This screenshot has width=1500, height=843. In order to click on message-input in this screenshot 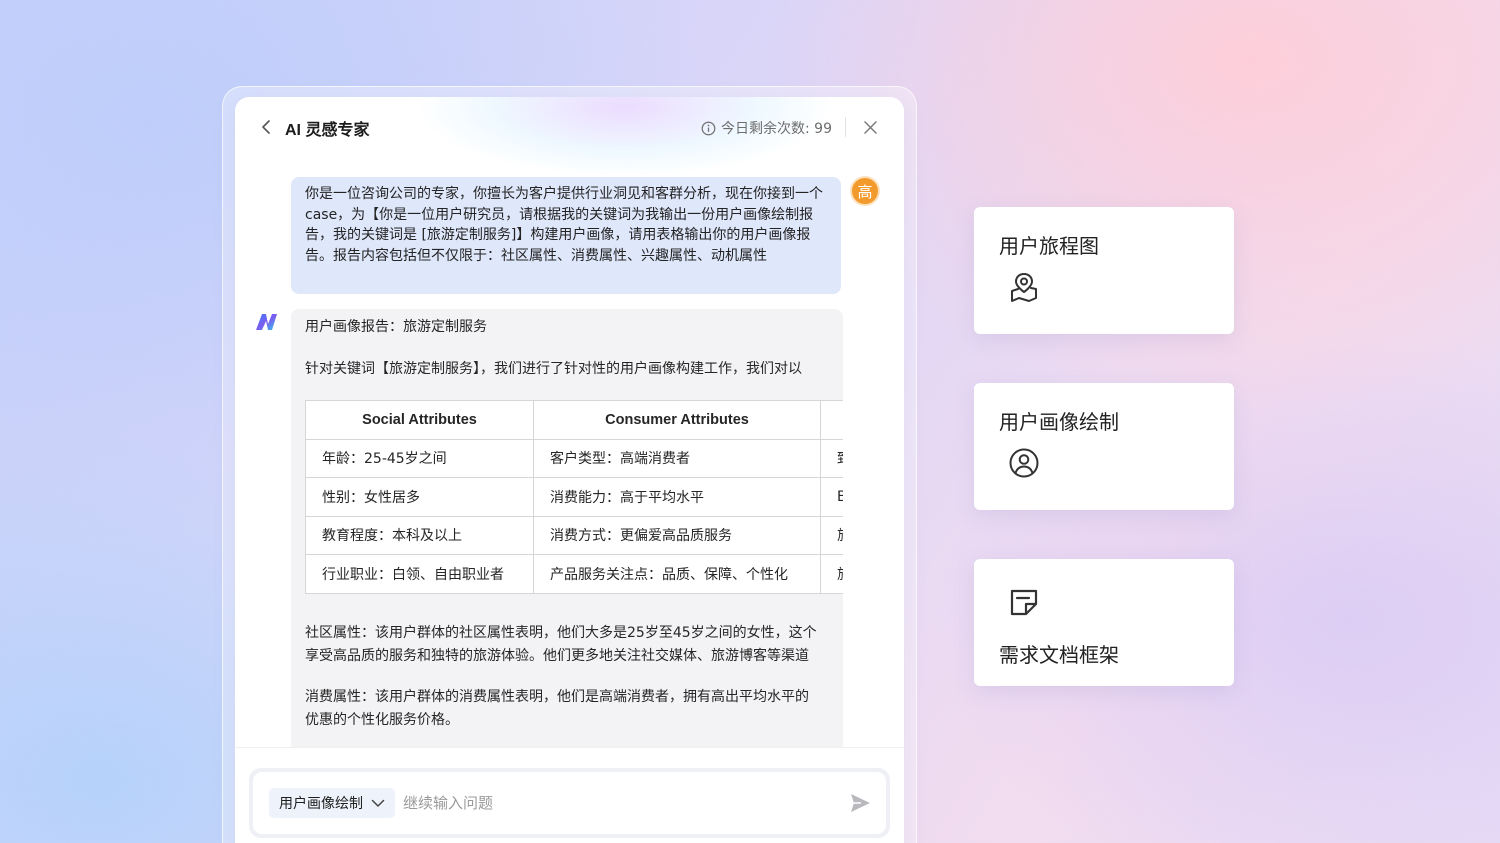, I will do `click(613, 803)`.